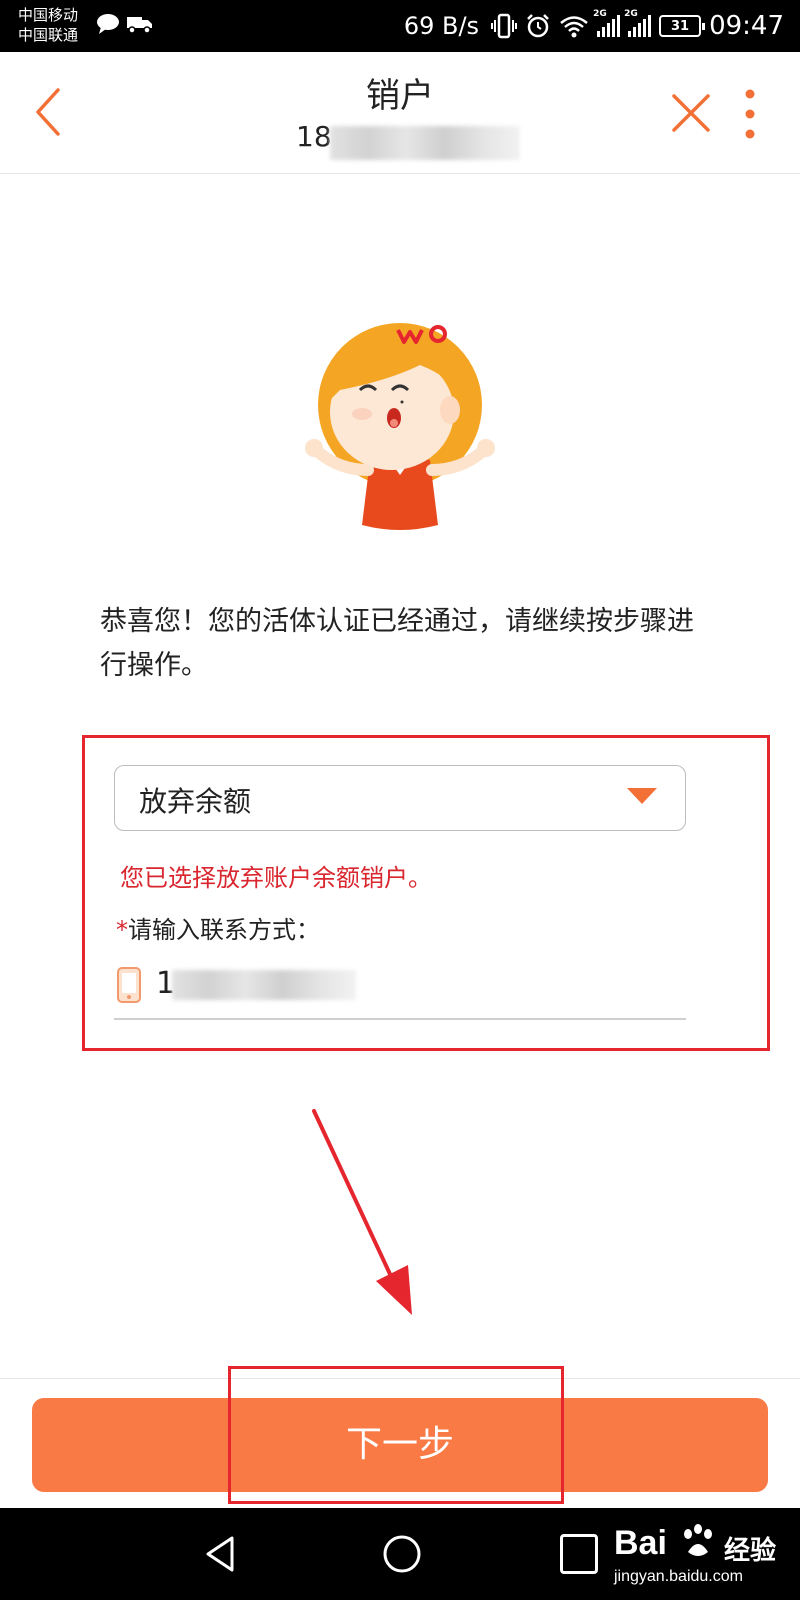 This screenshot has width=800, height=1600. I want to click on watermark-product: 经验, so click(750, 1551).